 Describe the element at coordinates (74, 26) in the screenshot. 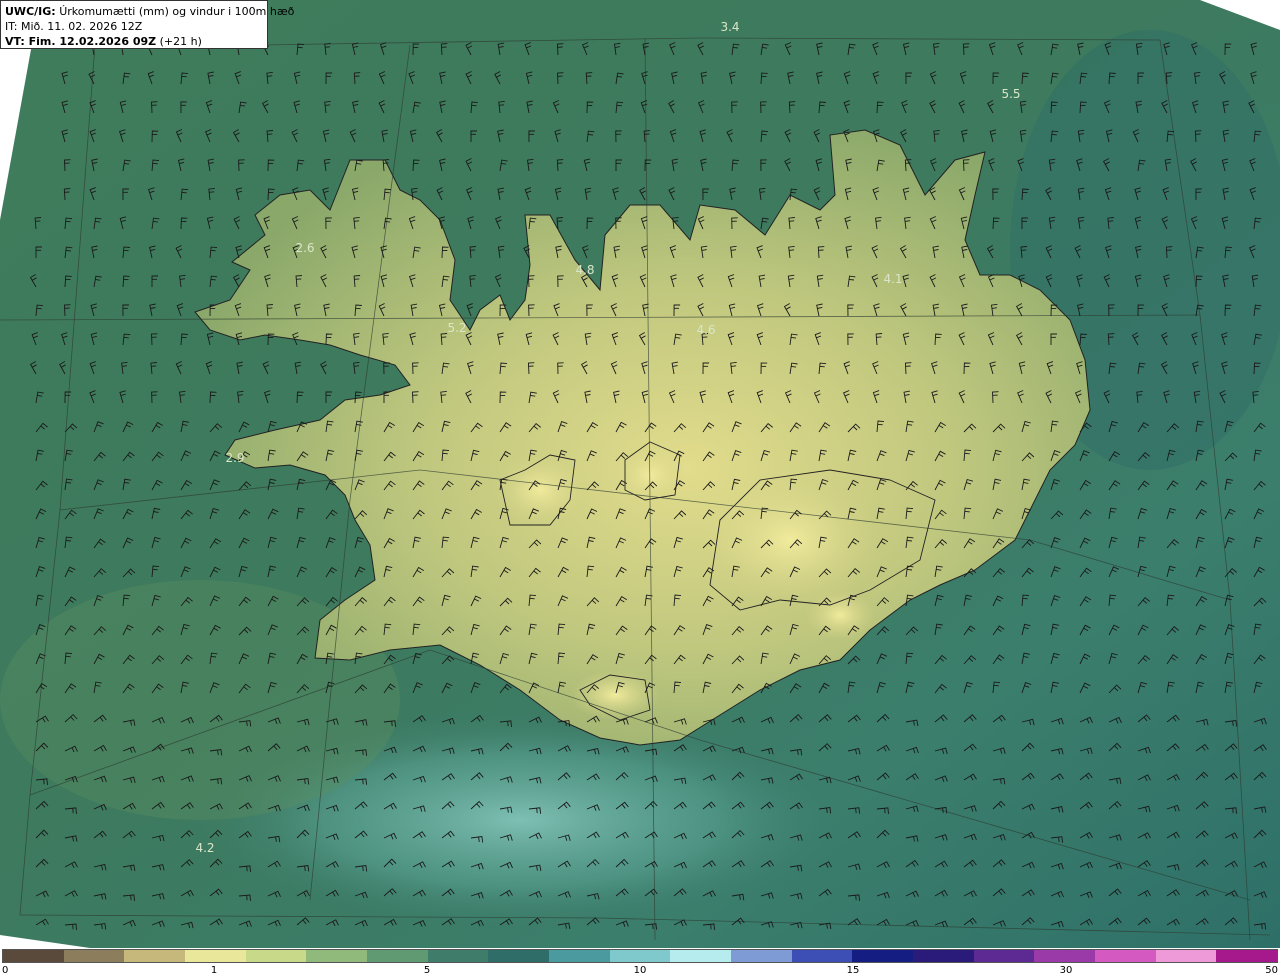

I see `init-time: IT: Mið. 11. 02. 2026 12Z` at that location.